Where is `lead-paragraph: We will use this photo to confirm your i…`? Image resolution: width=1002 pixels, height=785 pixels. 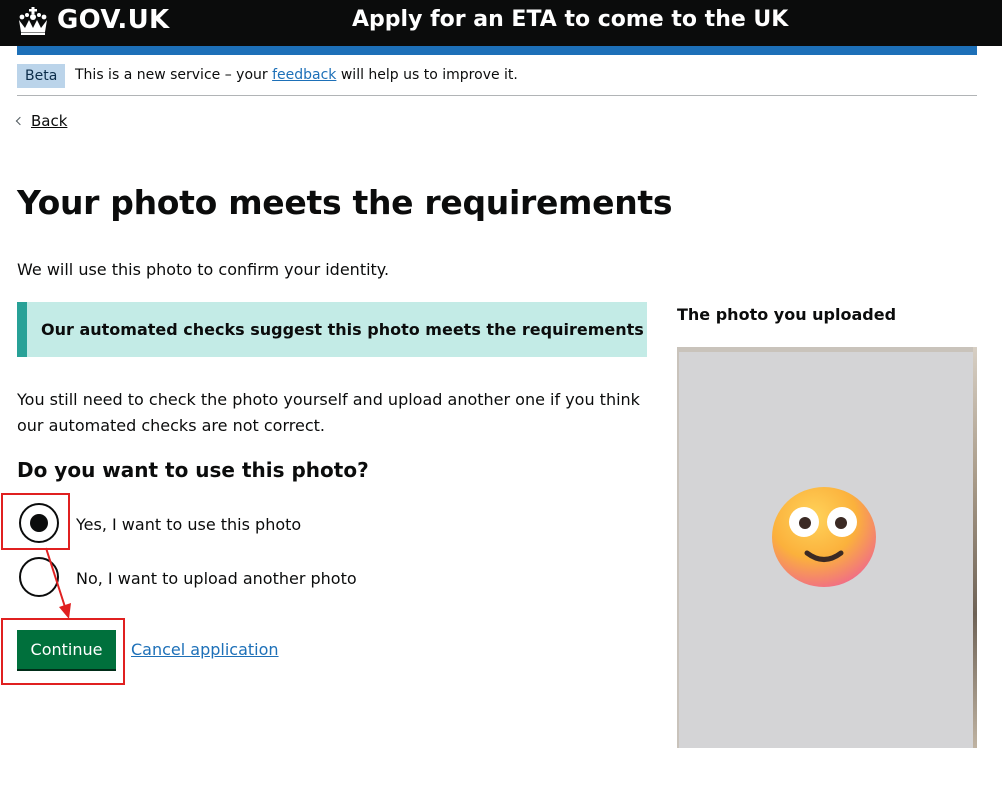 lead-paragraph: We will use this photo to confirm your i… is located at coordinates (203, 269).